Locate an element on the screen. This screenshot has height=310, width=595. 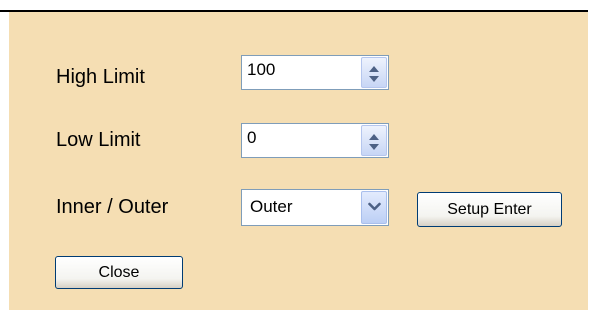
chevron-down-icon is located at coordinates (374, 206).